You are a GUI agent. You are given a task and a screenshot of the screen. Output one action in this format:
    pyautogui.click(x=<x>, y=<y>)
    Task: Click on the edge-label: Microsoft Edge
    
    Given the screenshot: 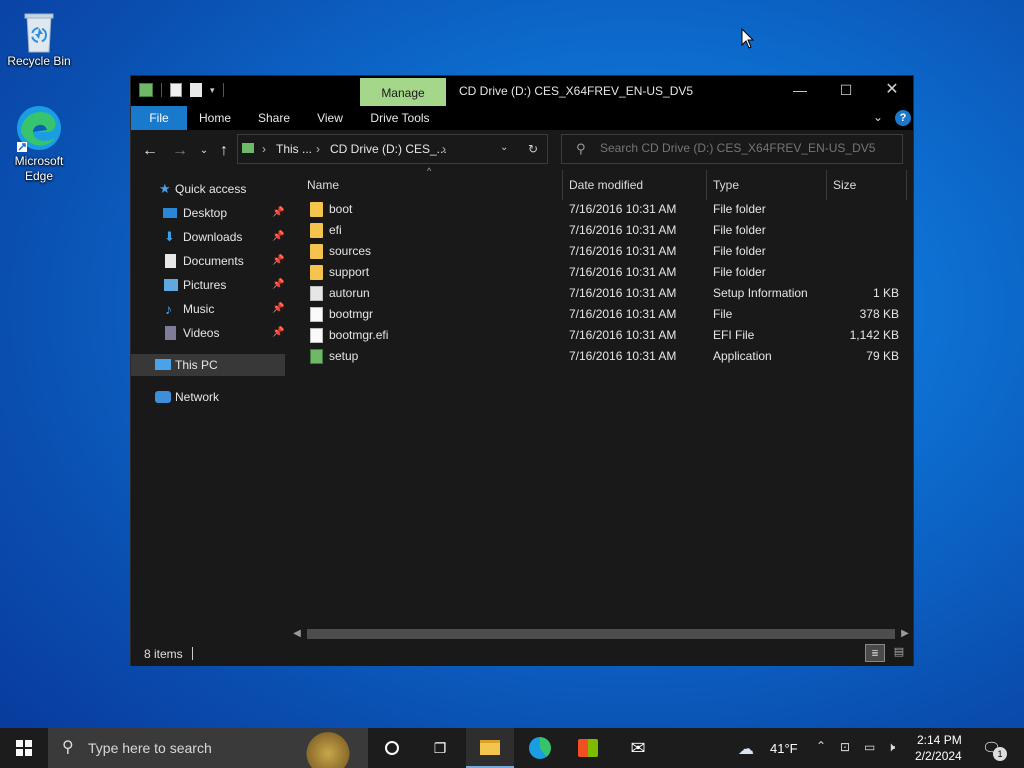 What is the action you would take?
    pyautogui.click(x=39, y=168)
    